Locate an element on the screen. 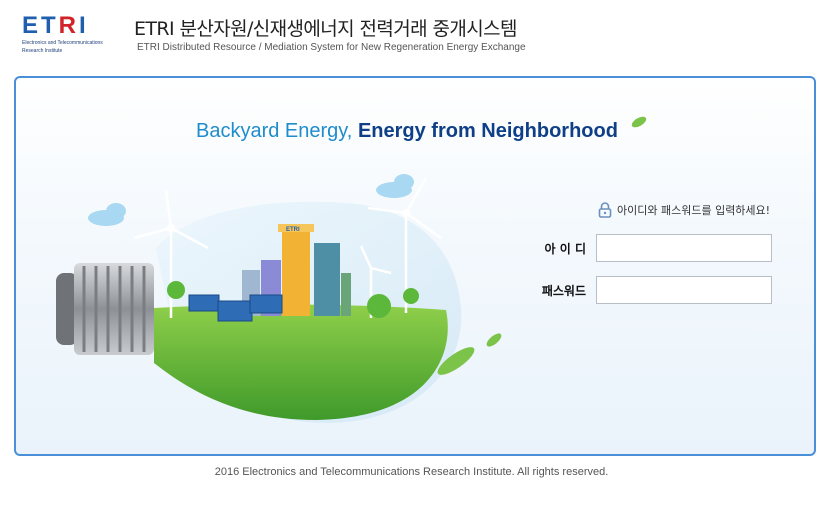 This screenshot has height=510, width=823. id-input is located at coordinates (684, 248).